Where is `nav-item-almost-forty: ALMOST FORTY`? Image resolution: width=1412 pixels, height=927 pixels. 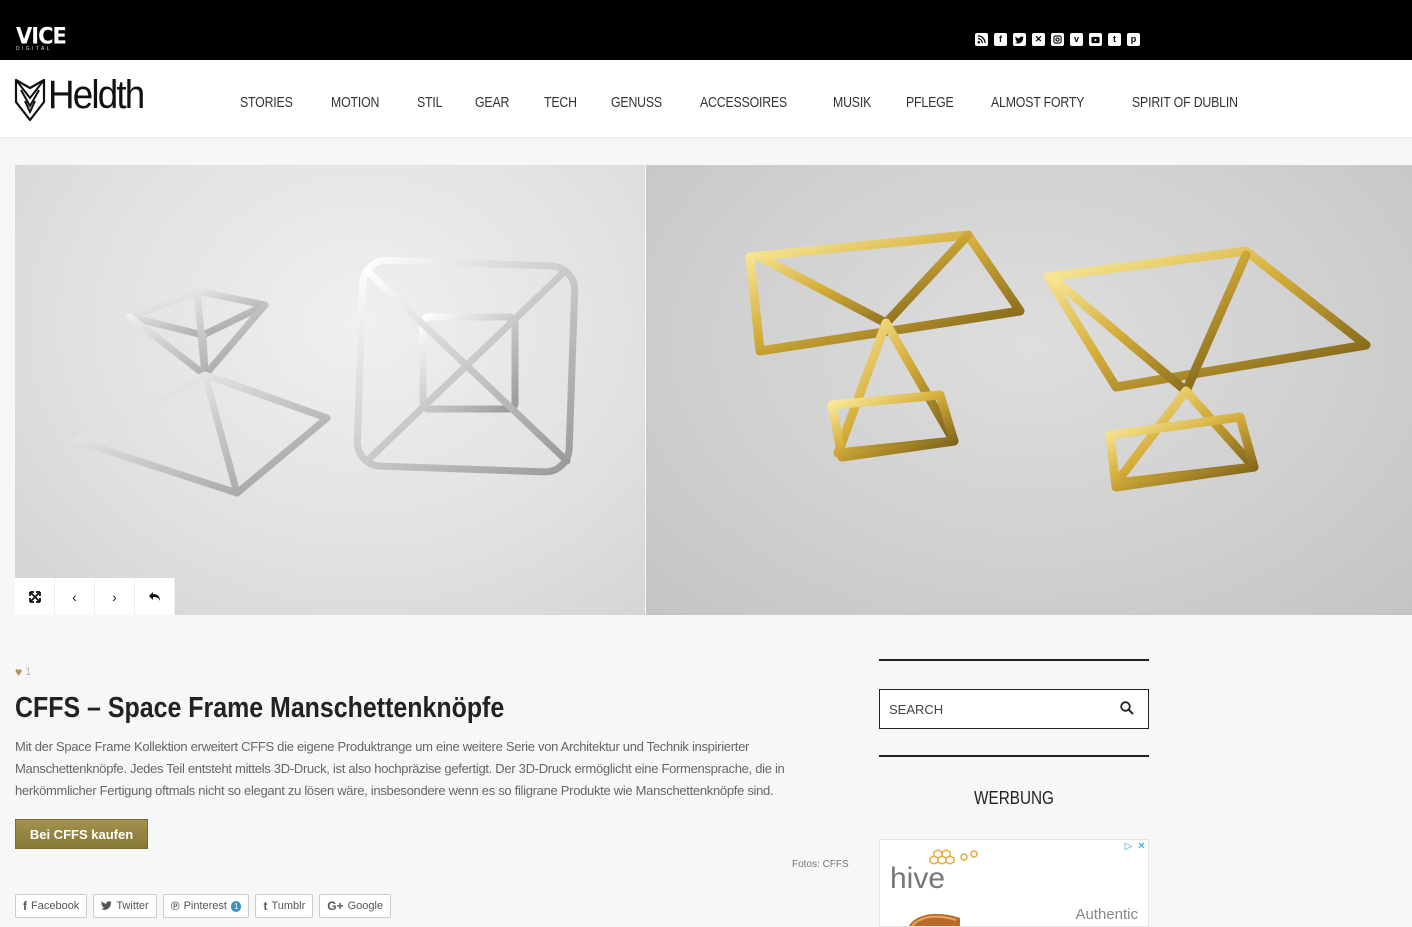
nav-item-almost-forty: ALMOST FORTY is located at coordinates (1037, 102).